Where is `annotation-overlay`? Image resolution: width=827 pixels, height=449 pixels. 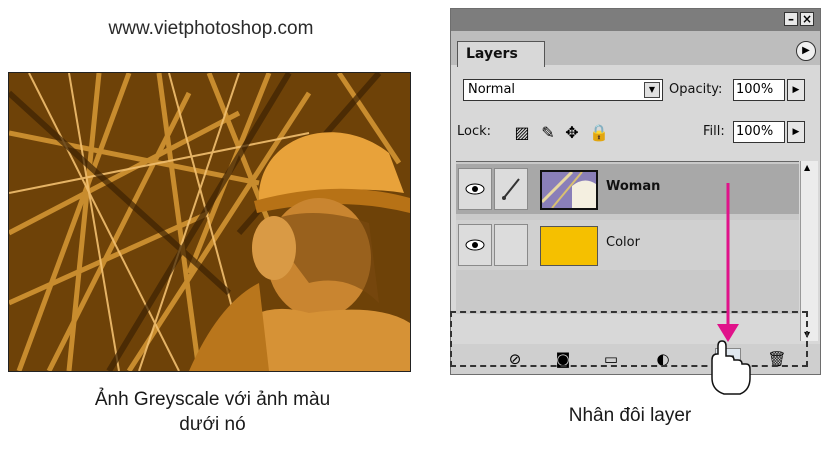
annotation-overlay is located at coordinates (731, 289).